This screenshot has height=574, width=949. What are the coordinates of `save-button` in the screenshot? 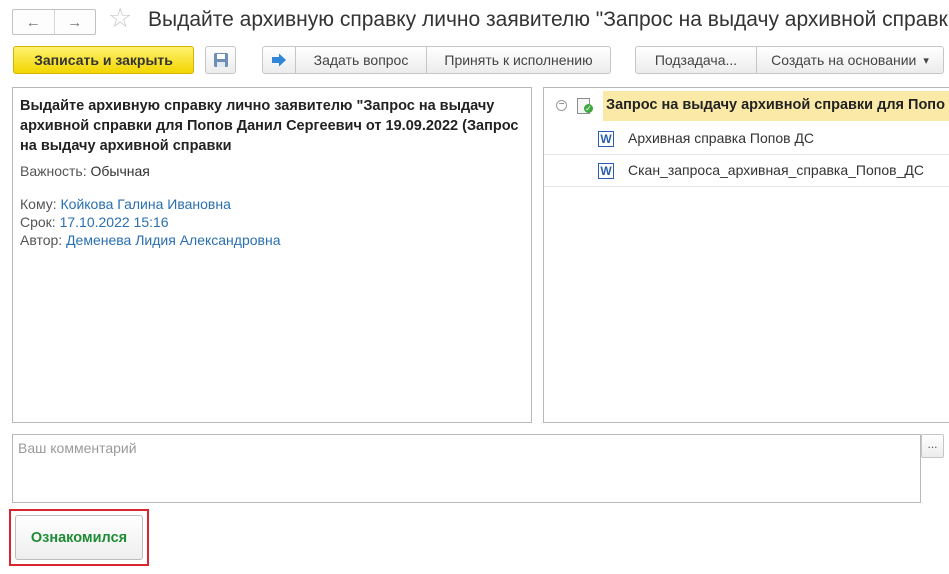 It's located at (220, 60).